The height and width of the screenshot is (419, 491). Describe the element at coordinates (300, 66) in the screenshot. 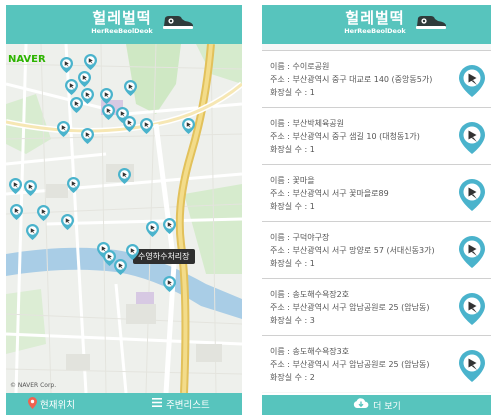

I see `list-item-name: 이름 : 수이로공원` at that location.